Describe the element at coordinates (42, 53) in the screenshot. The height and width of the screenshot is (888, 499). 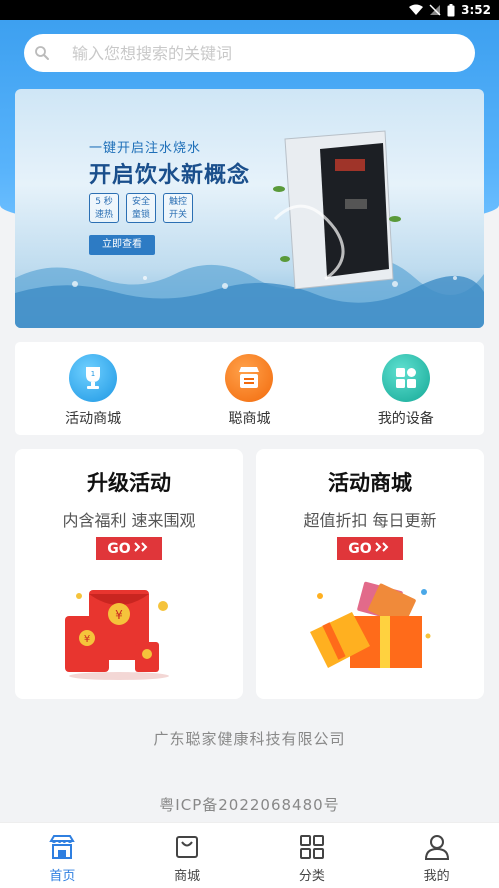
I see `search-icon` at that location.